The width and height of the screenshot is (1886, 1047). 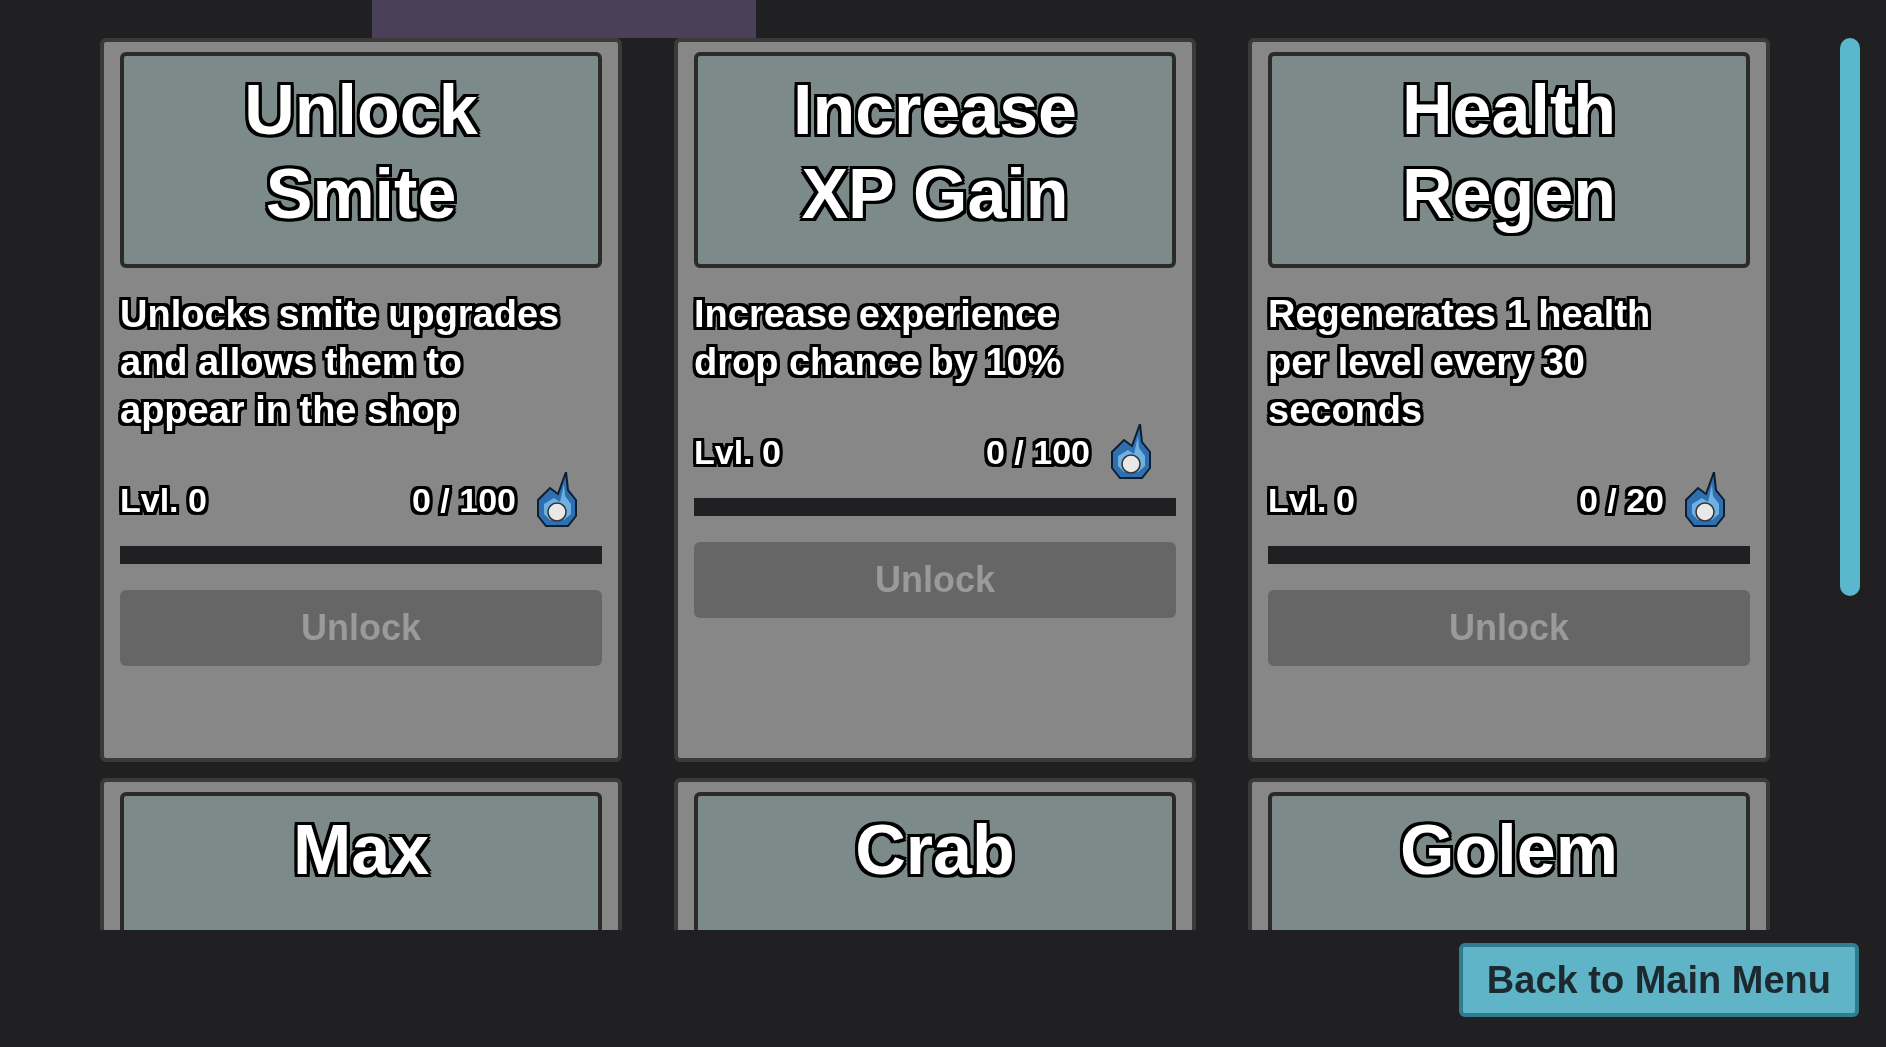 What do you see at coordinates (1621, 500) in the screenshot?
I see `cost-text: 0 / 20` at bounding box center [1621, 500].